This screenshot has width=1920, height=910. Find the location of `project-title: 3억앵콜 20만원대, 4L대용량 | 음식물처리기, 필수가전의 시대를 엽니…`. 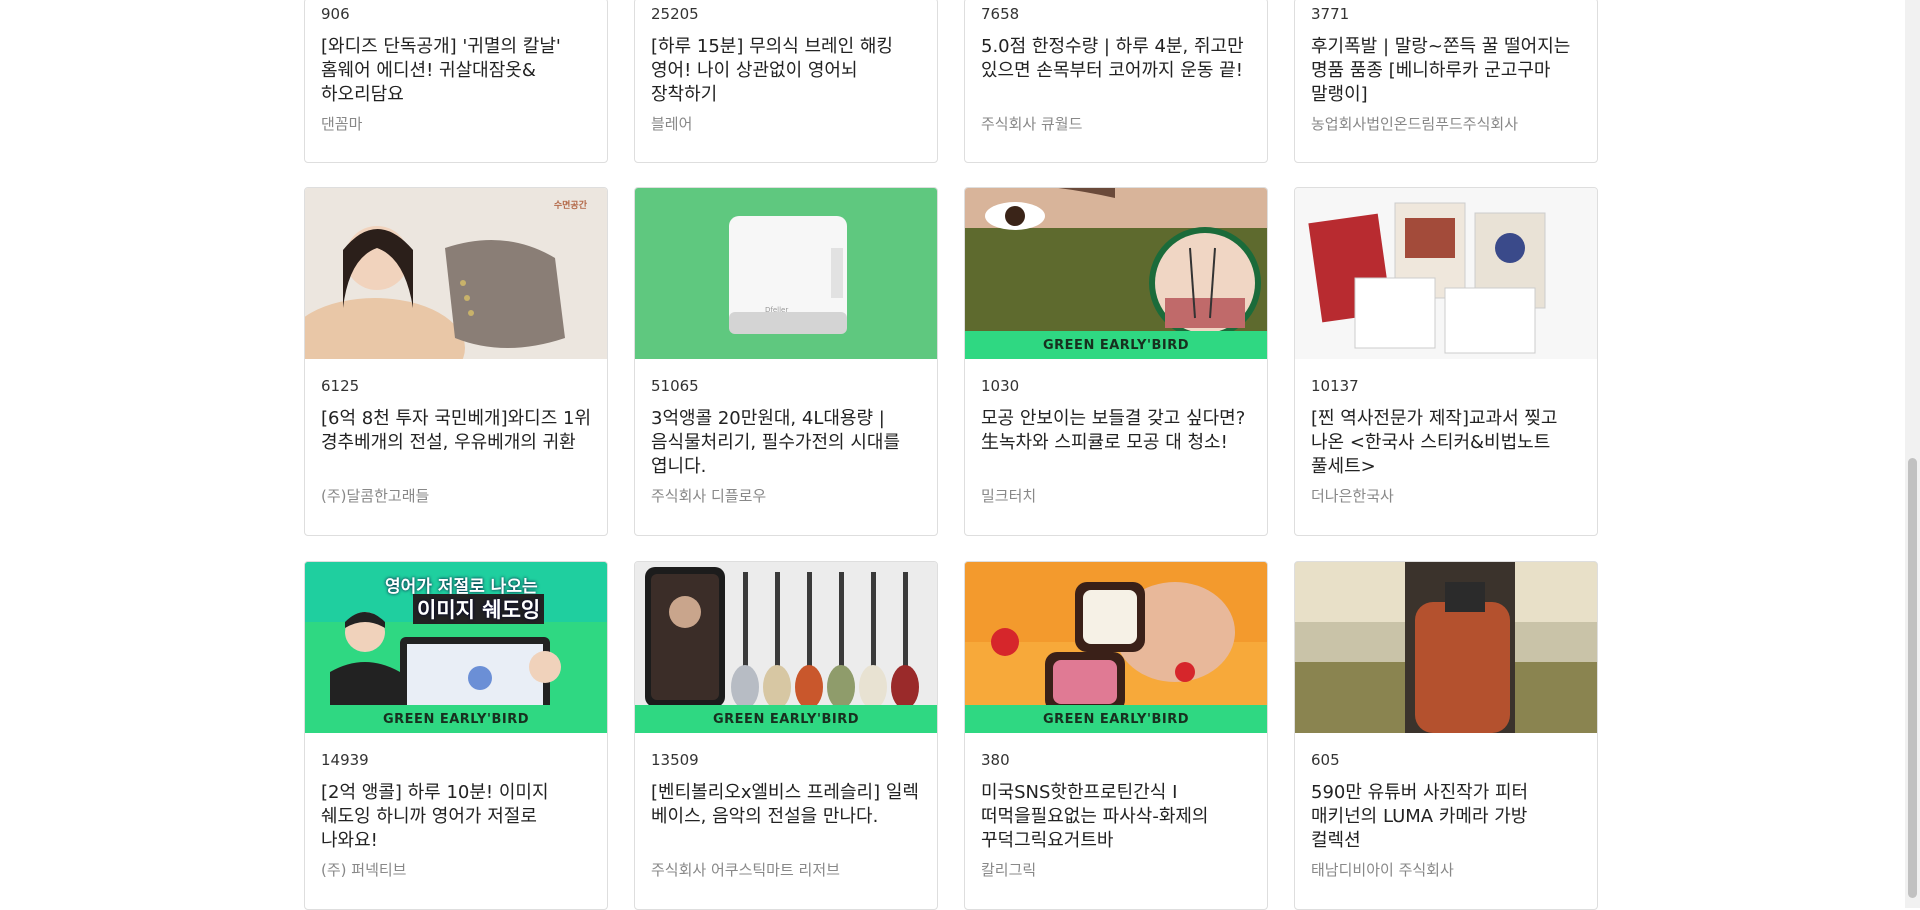

project-title: 3억앵콜 20만원대, 4L대용량 | 음식물처리기, 필수가전의 시대를 엽니… is located at coordinates (786, 443).